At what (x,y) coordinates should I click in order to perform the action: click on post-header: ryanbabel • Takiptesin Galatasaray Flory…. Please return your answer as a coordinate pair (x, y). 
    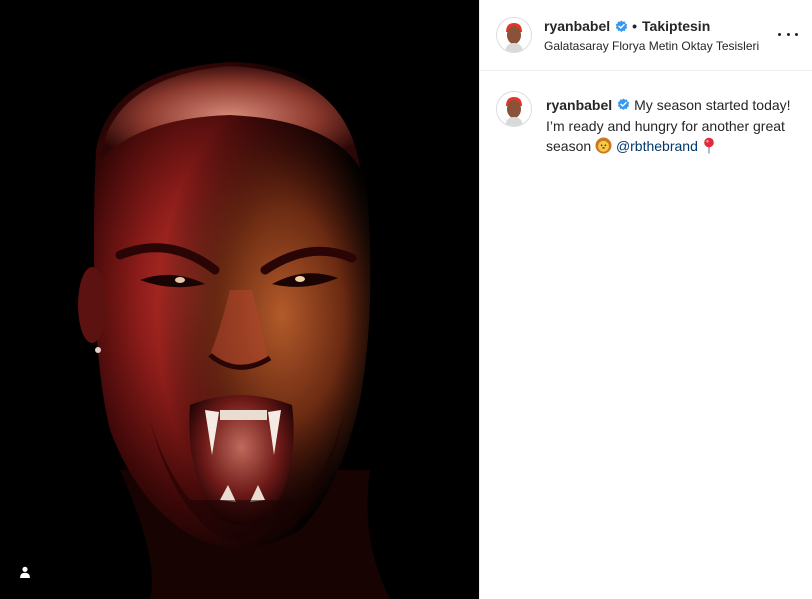
    Looking at the image, I should click on (646, 35).